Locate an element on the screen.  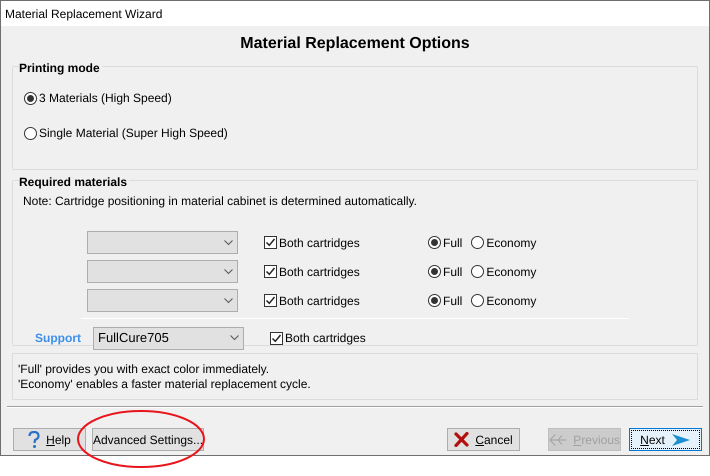
dropdown-field: FullCure705 is located at coordinates (168, 338).